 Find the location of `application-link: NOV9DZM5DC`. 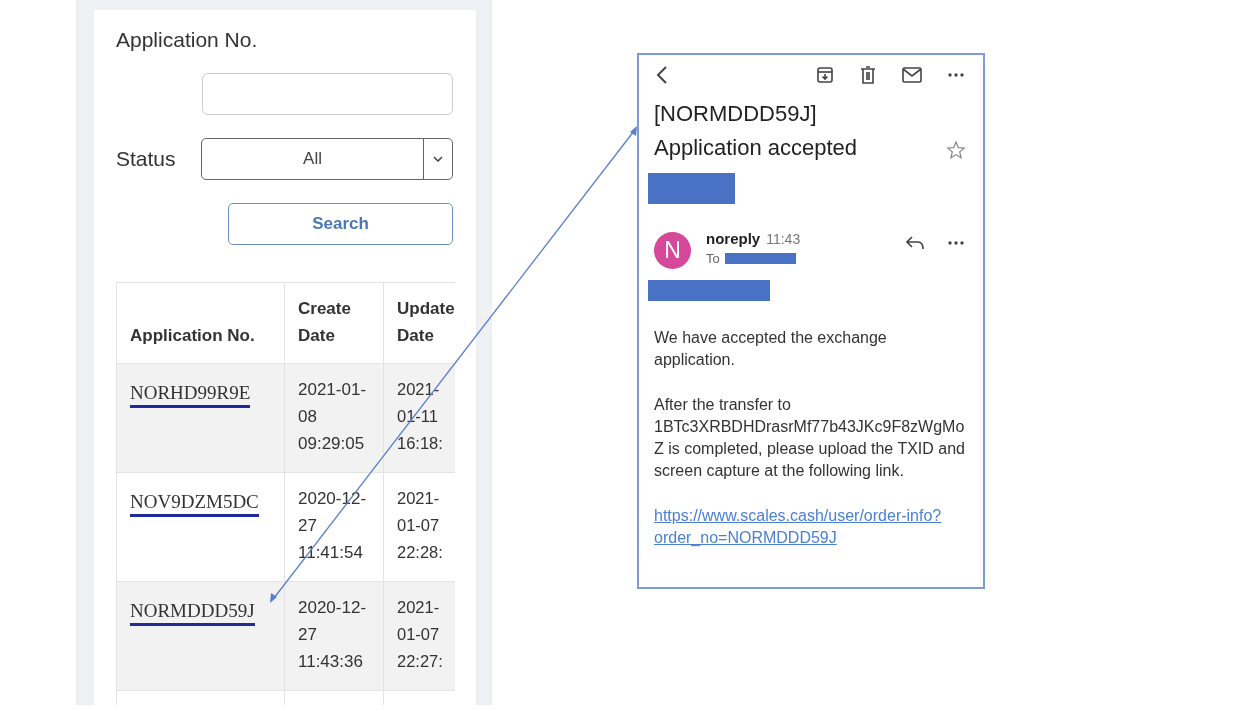

application-link: NOV9DZM5DC is located at coordinates (194, 504).